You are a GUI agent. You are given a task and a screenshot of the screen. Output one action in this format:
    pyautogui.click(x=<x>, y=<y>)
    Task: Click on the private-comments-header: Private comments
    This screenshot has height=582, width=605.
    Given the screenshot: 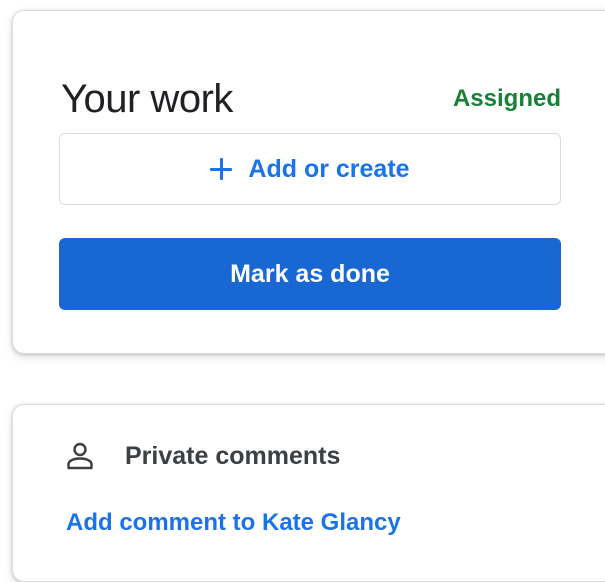 What is the action you would take?
    pyautogui.click(x=202, y=456)
    